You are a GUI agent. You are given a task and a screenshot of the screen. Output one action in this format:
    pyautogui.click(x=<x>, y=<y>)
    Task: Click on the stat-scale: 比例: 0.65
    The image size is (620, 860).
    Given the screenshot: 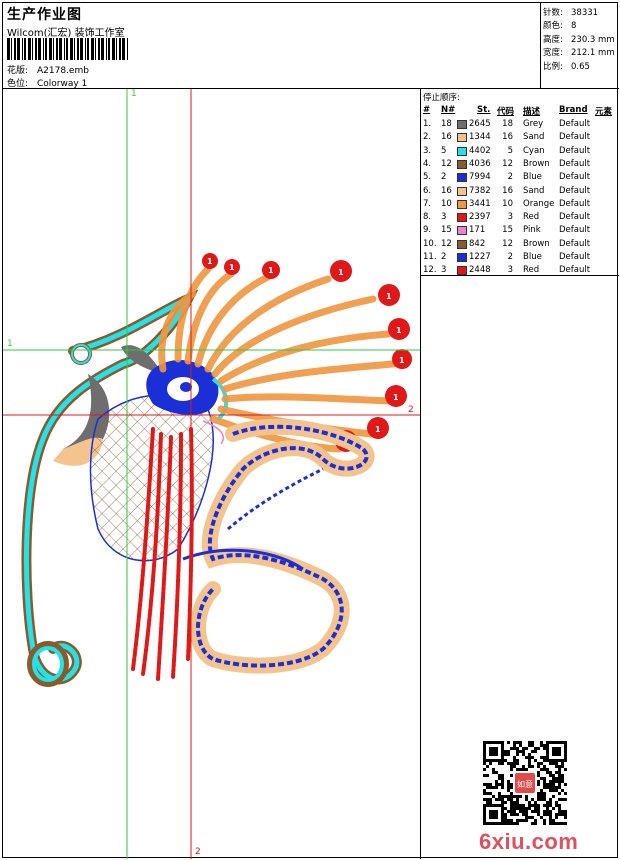 What is the action you would take?
    pyautogui.click(x=566, y=67)
    